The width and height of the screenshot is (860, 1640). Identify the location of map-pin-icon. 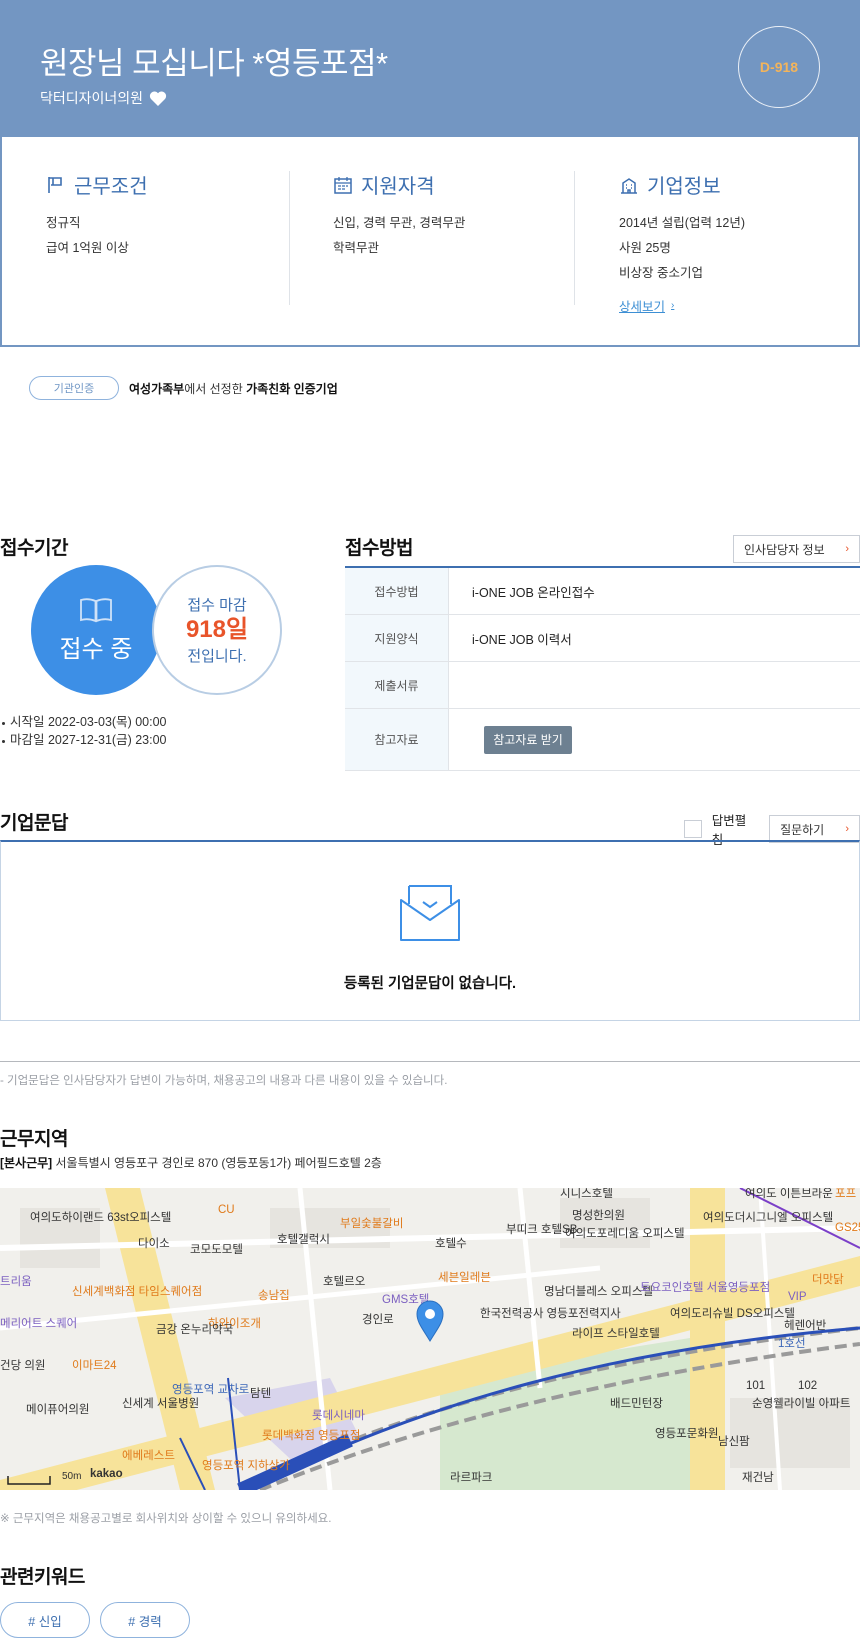
(430, 1321).